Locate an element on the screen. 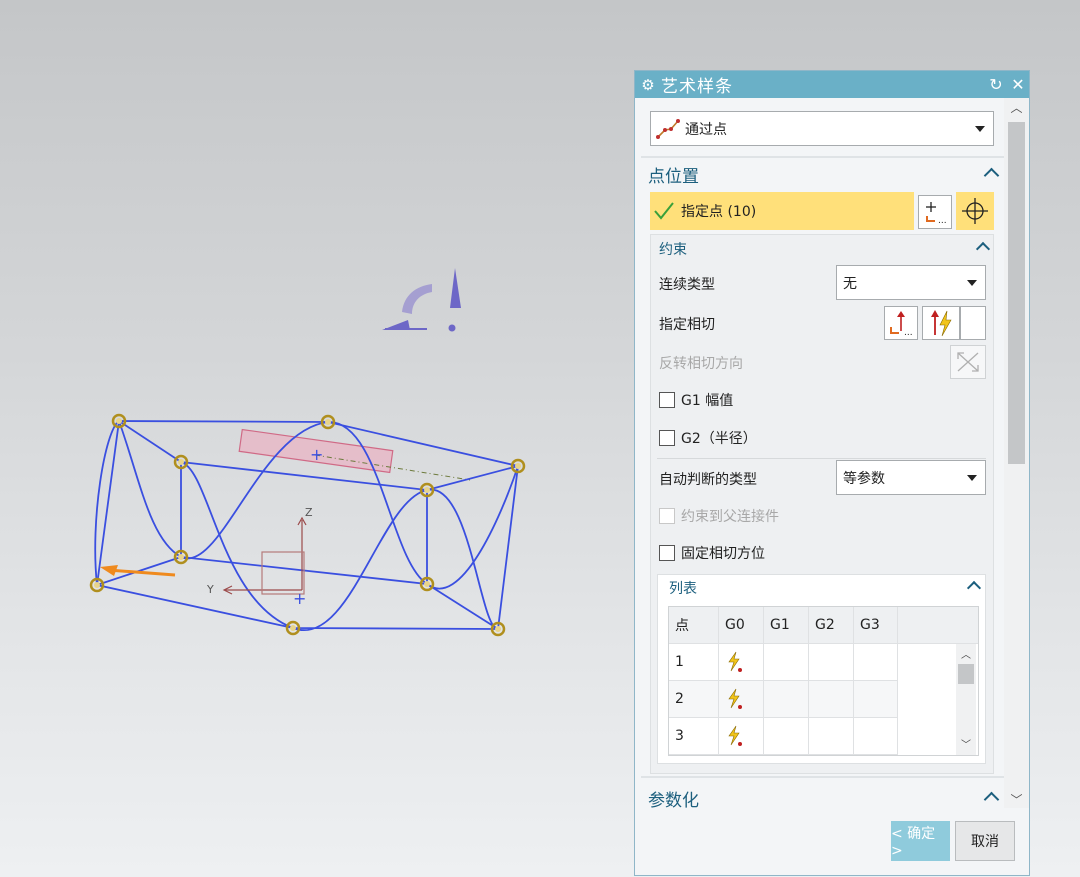 The height and width of the screenshot is (877, 1080). specify-tangent-label: 指定相切 is located at coordinates (687, 325).